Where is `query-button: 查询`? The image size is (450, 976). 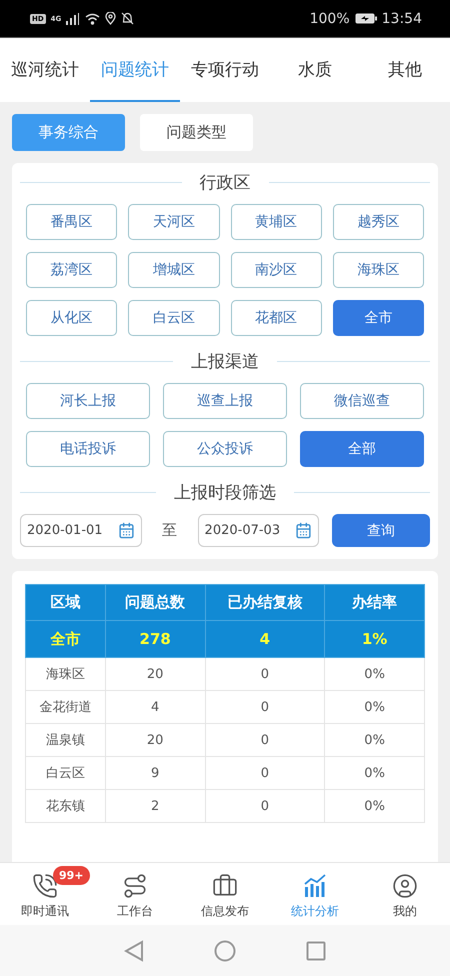 query-button: 查询 is located at coordinates (381, 530).